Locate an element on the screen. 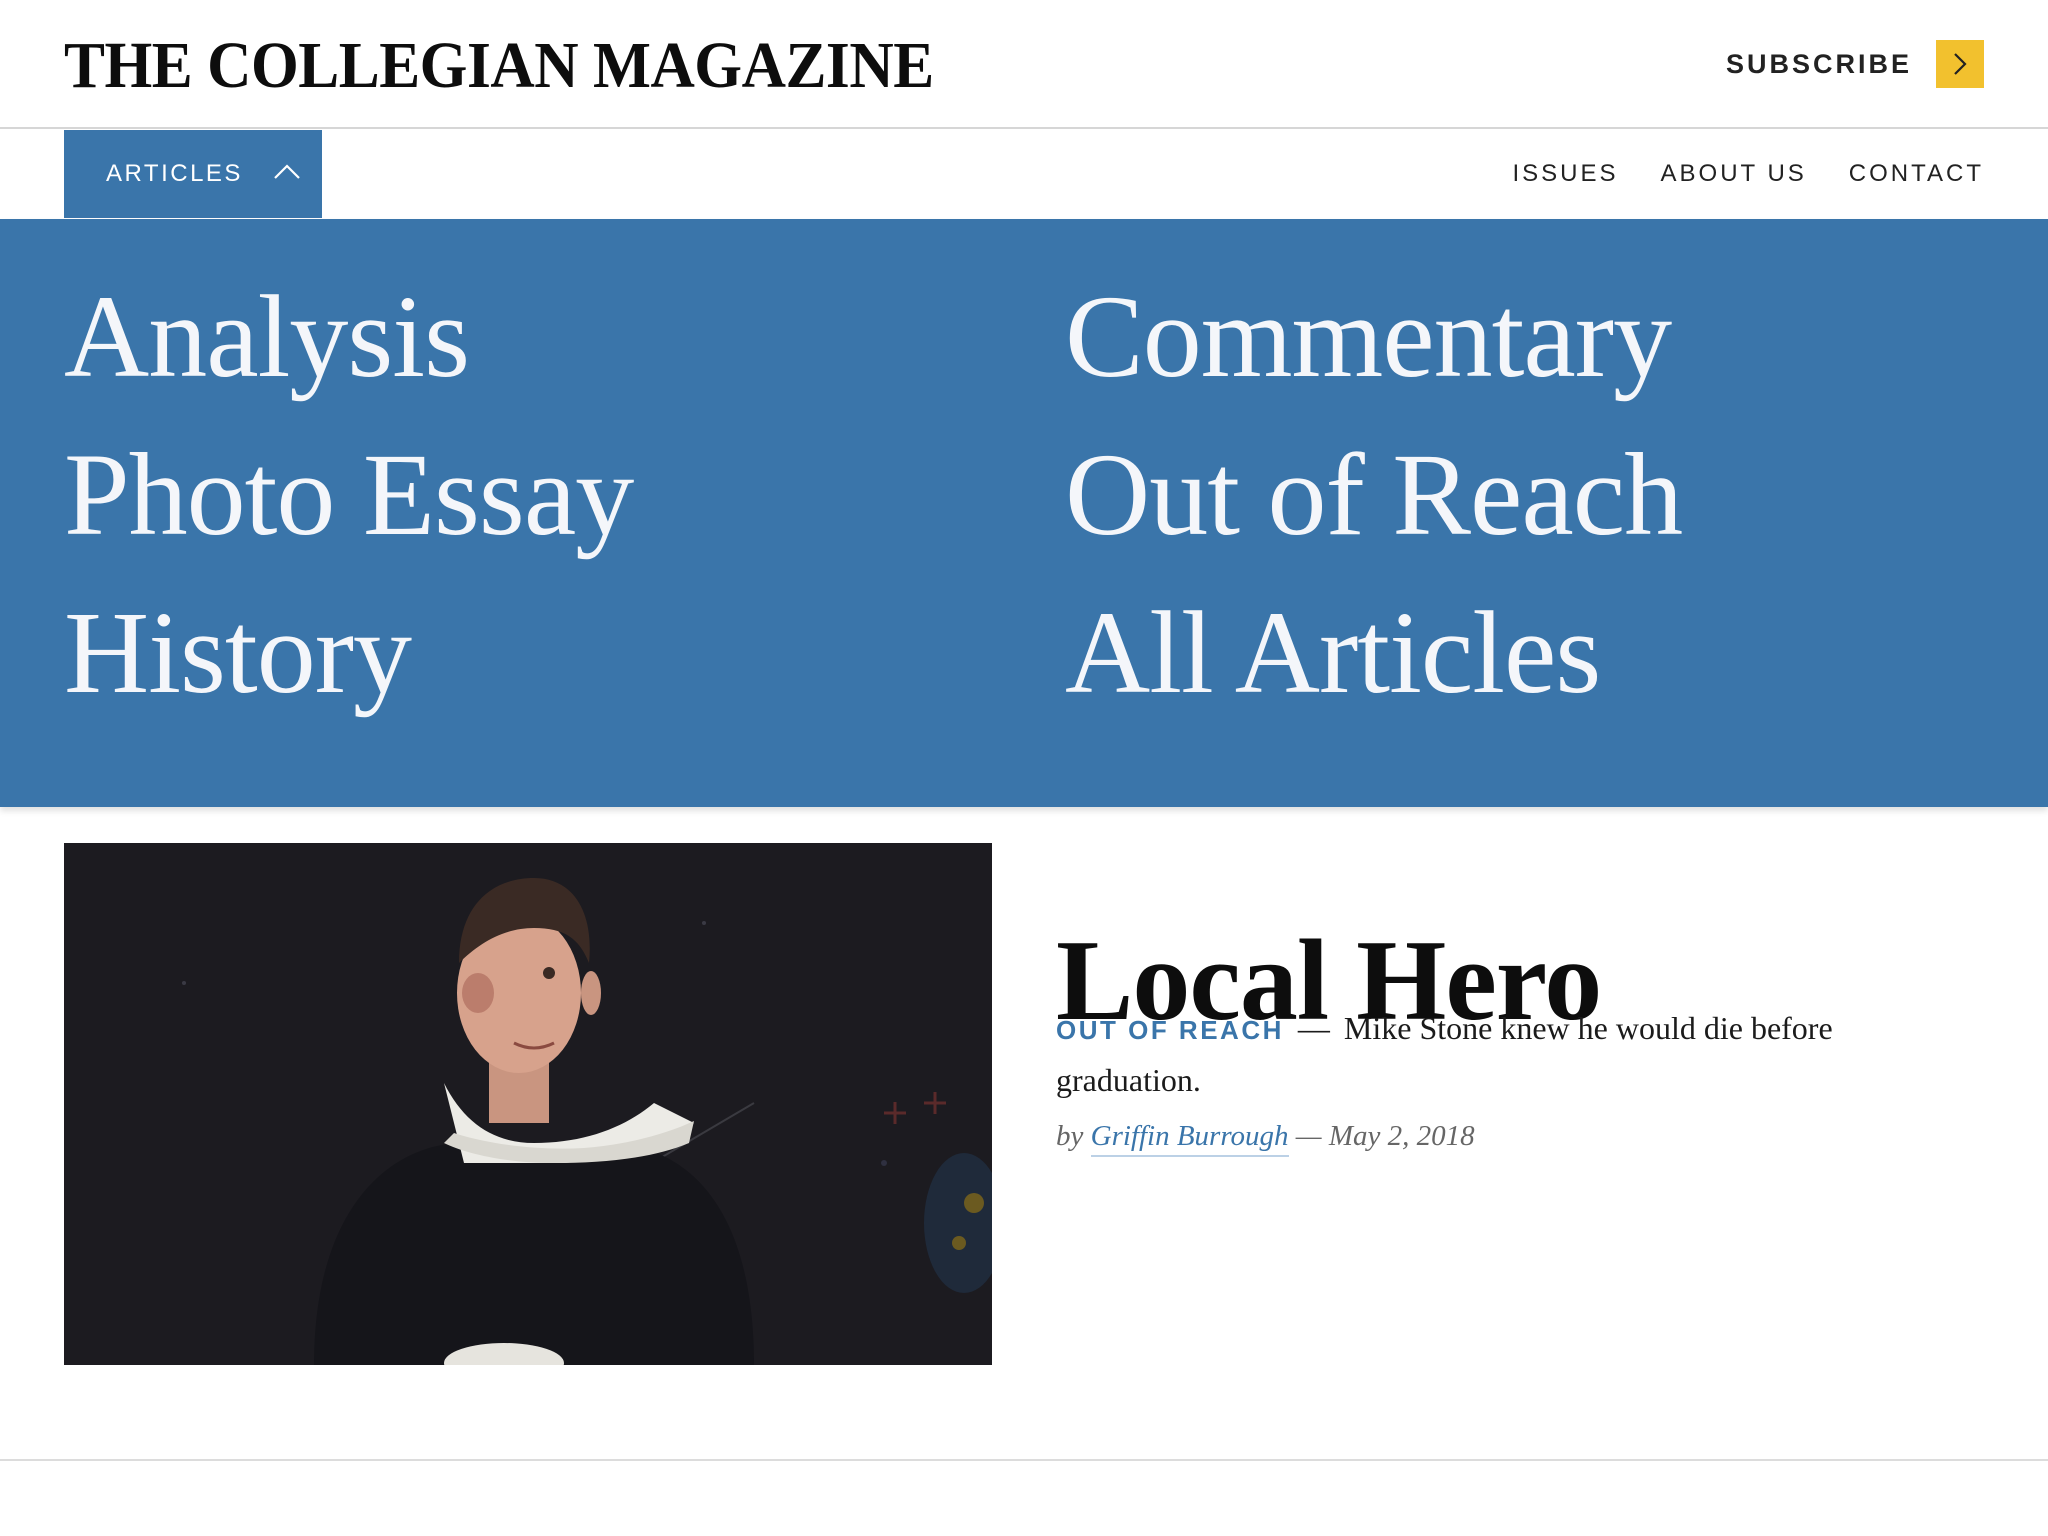  chevron-right-icon is located at coordinates (1960, 64).